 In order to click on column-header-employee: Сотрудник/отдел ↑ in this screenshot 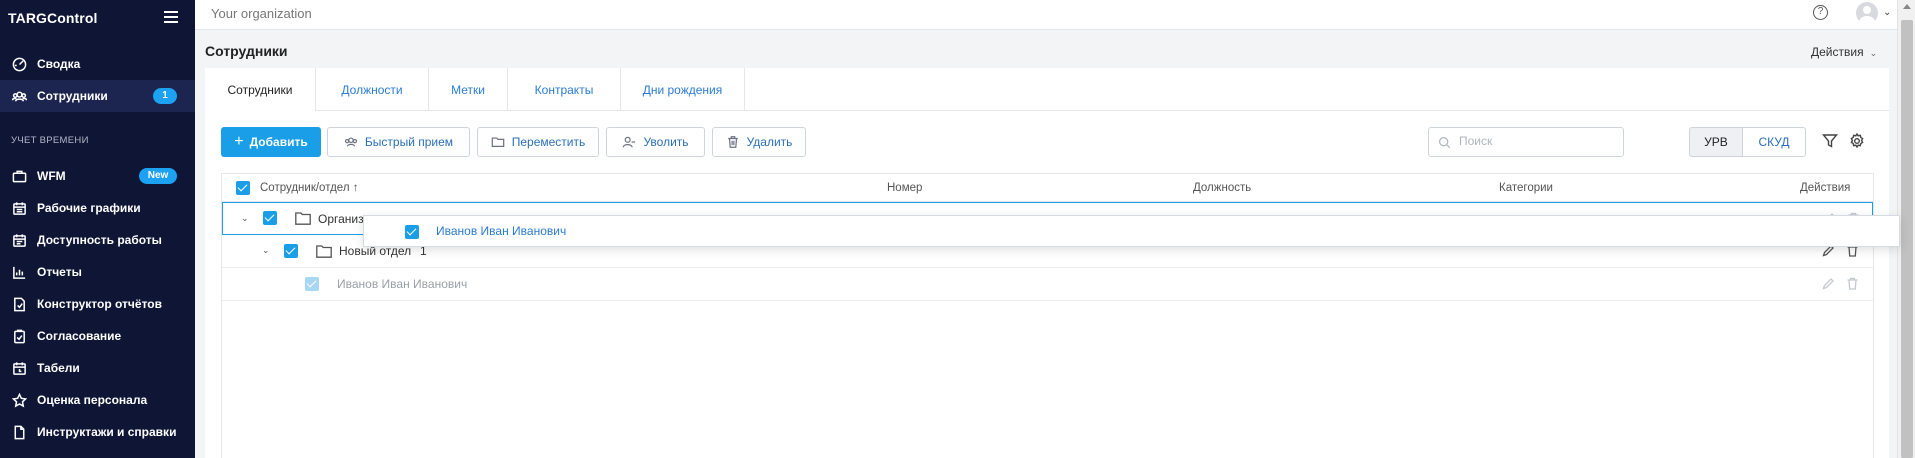, I will do `click(309, 188)`.